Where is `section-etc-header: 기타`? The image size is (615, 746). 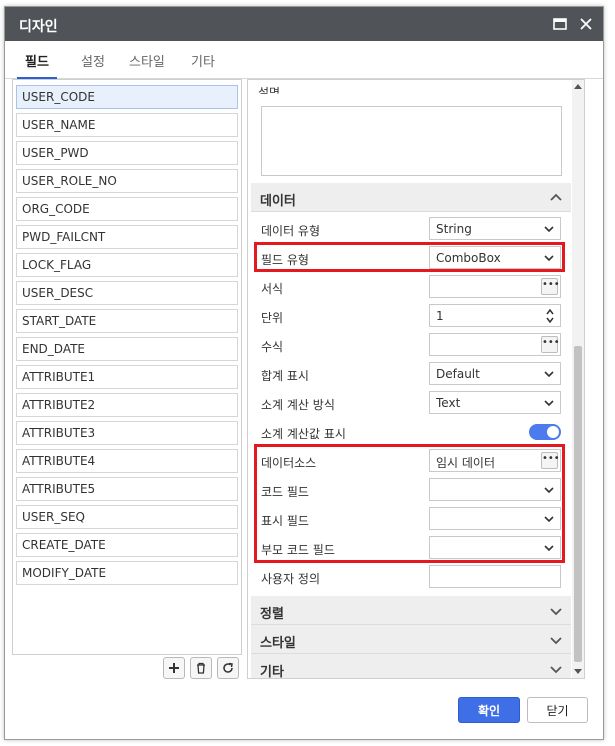
section-etc-header: 기타 is located at coordinates (411, 666).